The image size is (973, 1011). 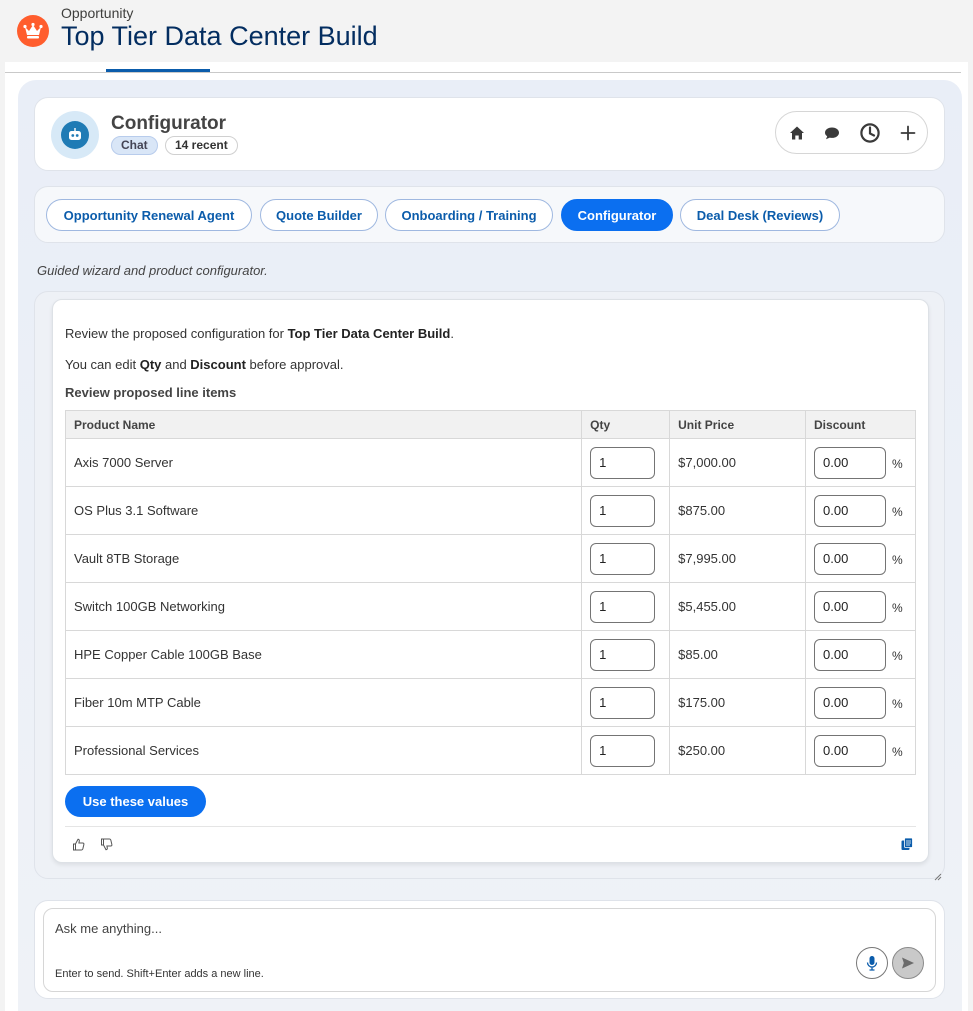 What do you see at coordinates (323, 424) in the screenshot?
I see `column-header-product: Product Name` at bounding box center [323, 424].